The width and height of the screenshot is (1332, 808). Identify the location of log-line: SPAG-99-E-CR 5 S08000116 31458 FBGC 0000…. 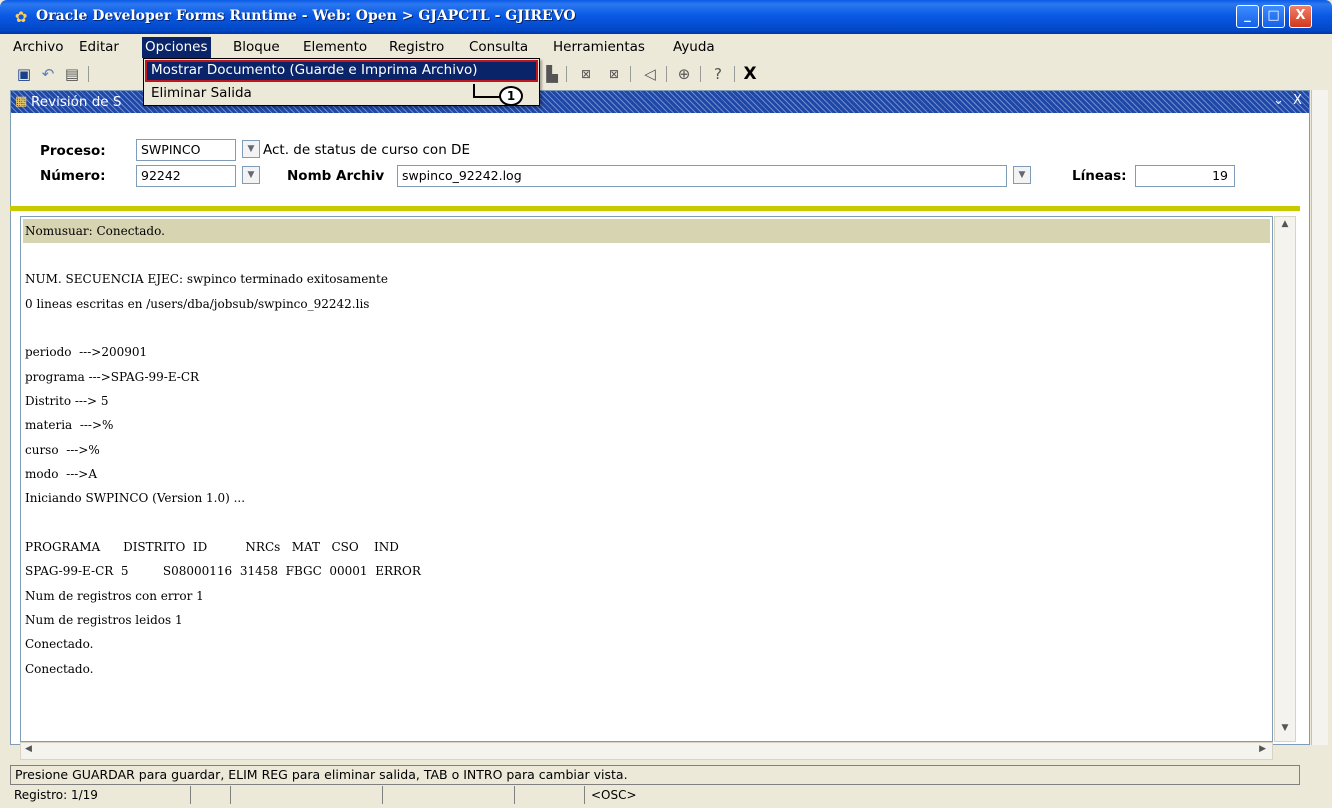
(223, 571).